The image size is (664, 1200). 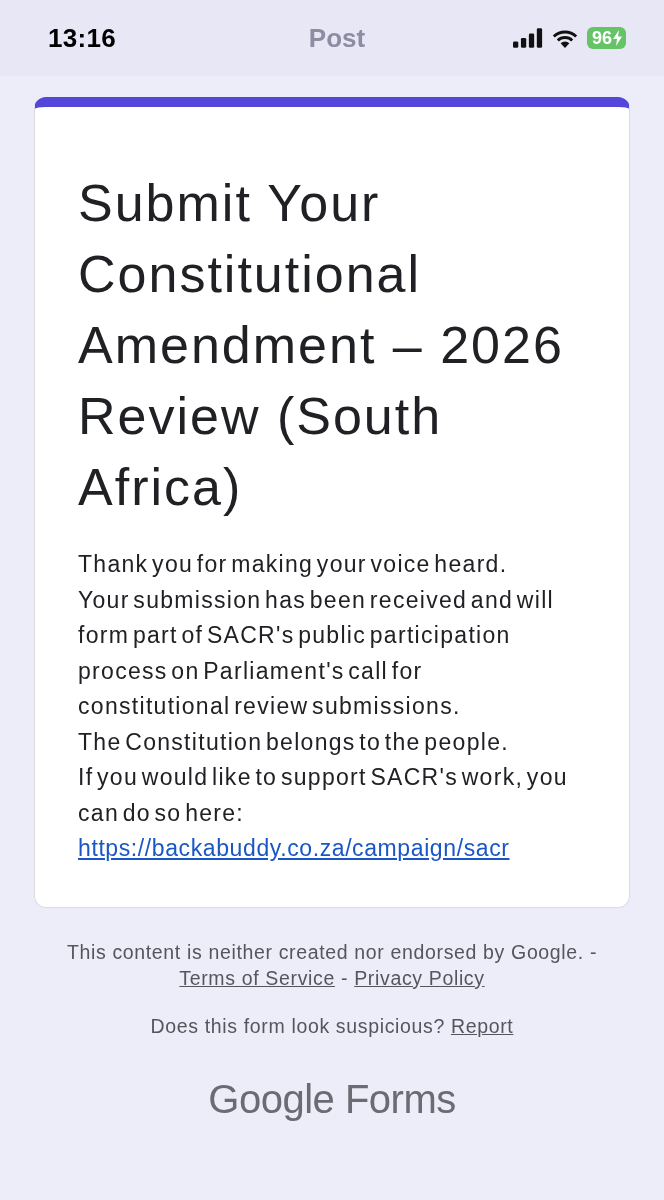 I want to click on clock-time: 13:16, so click(x=82, y=38).